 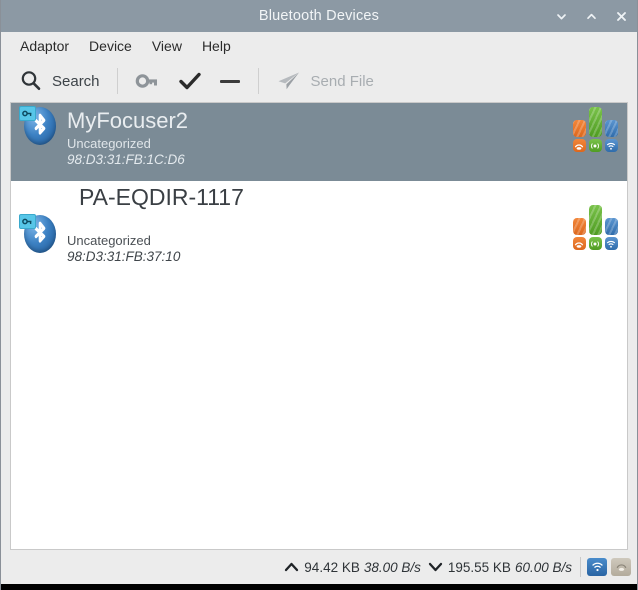 What do you see at coordinates (291, 567) in the screenshot?
I see `up-arrow-icon` at bounding box center [291, 567].